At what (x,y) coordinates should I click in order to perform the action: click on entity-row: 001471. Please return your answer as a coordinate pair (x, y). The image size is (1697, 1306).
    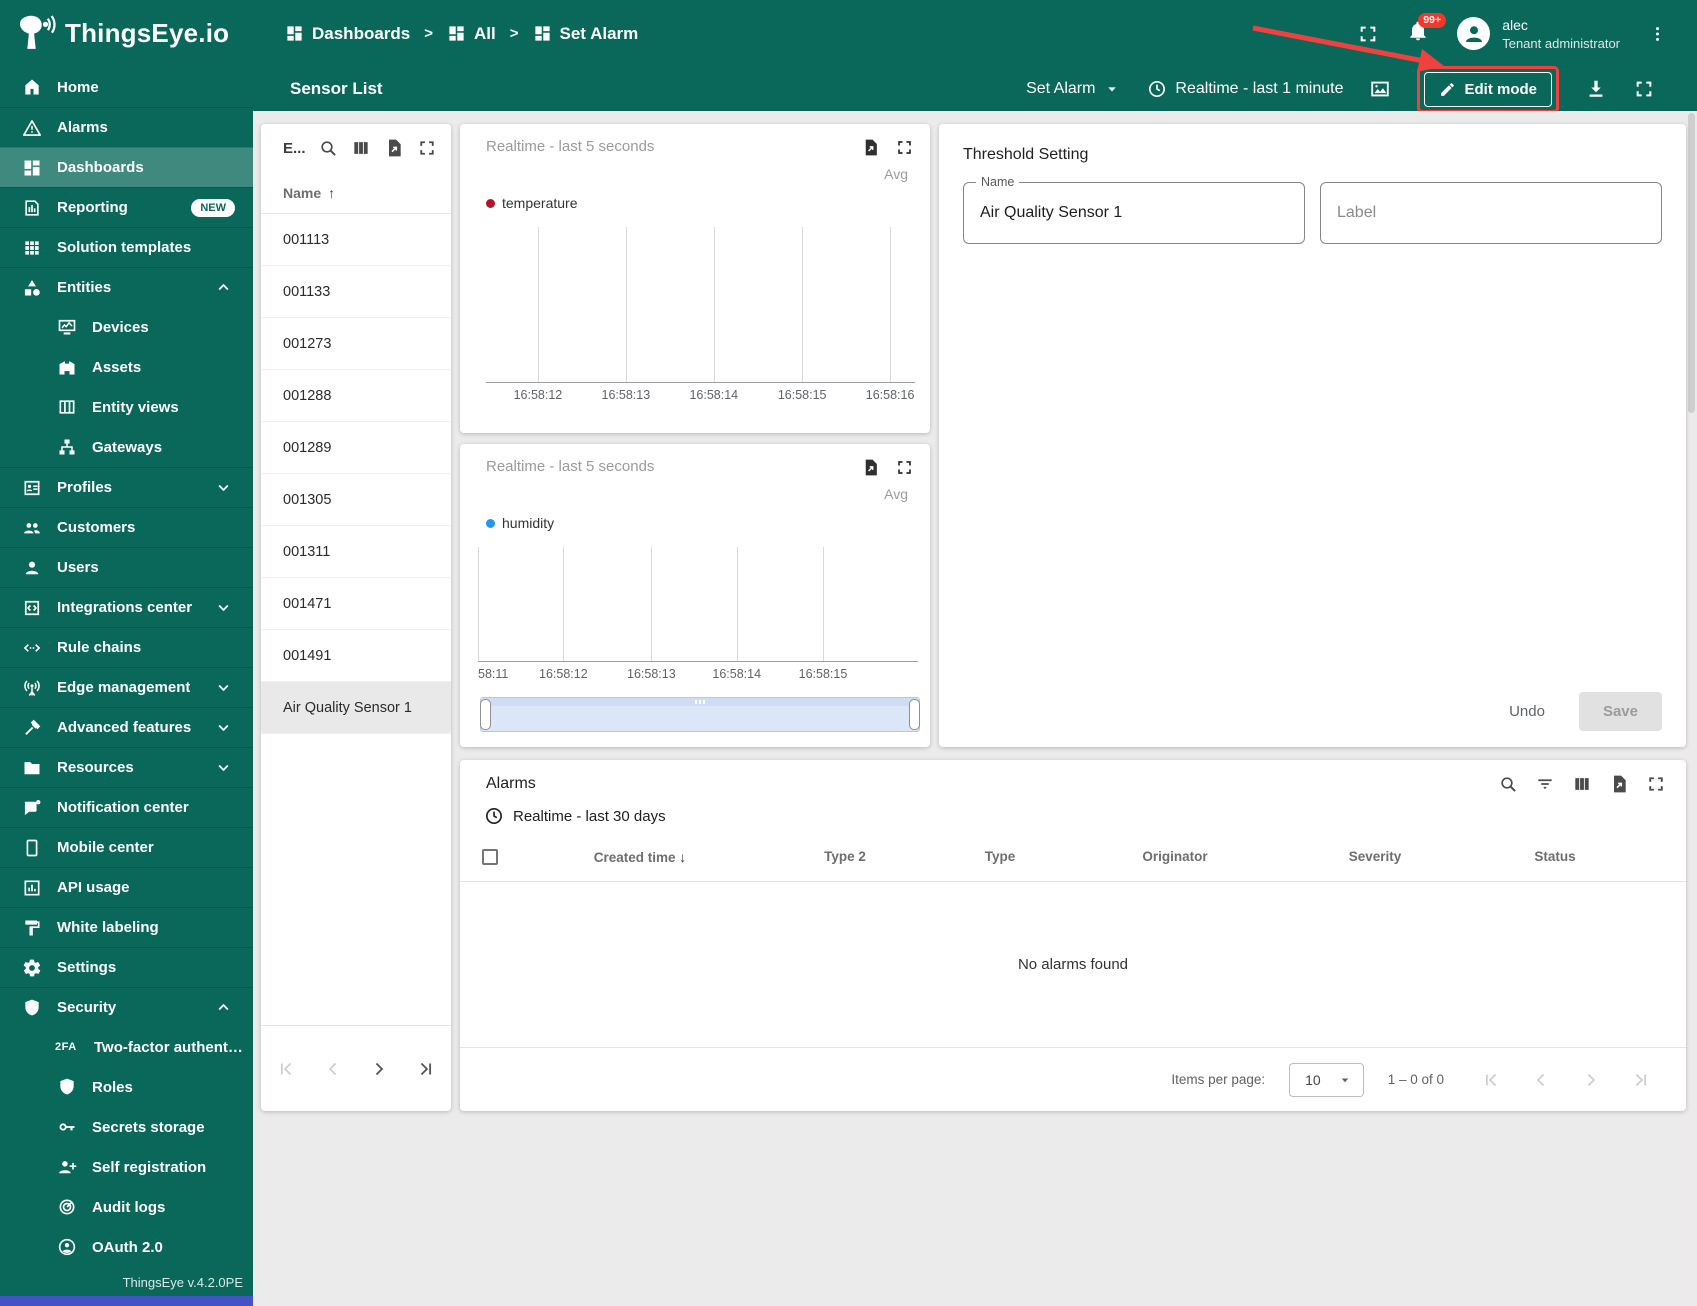
    Looking at the image, I should click on (356, 604).